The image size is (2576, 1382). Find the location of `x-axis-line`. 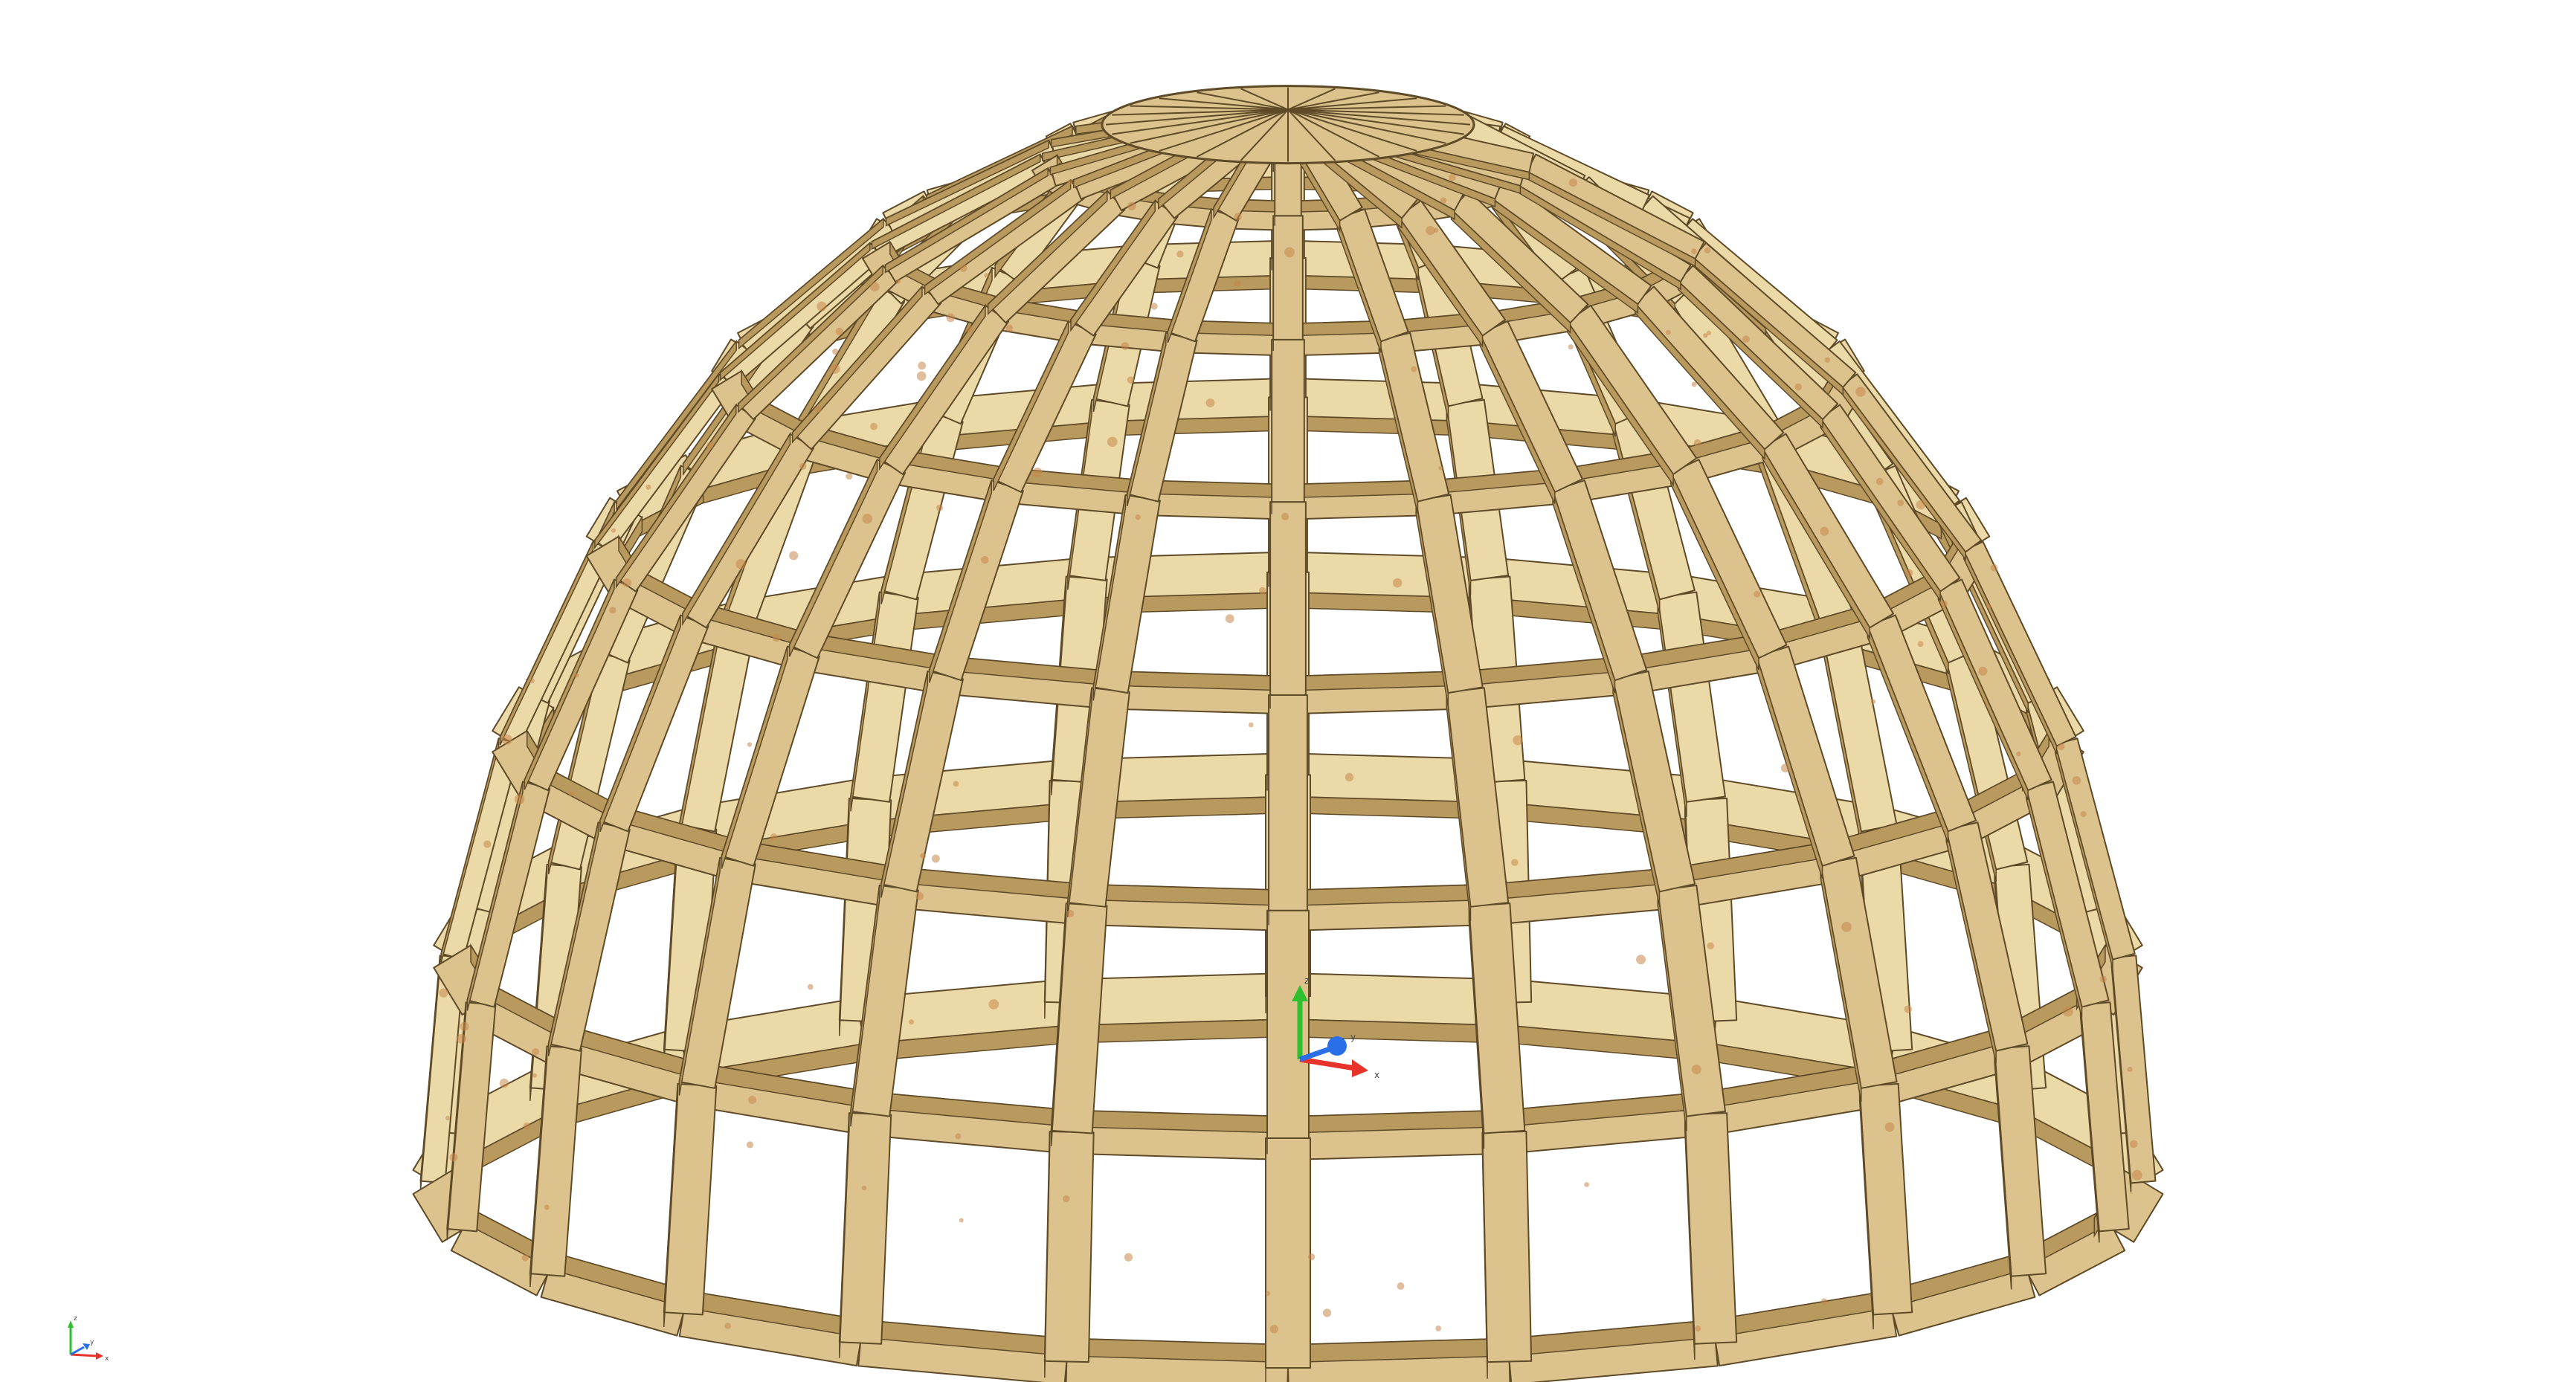

x-axis-line is located at coordinates (84, 1355).